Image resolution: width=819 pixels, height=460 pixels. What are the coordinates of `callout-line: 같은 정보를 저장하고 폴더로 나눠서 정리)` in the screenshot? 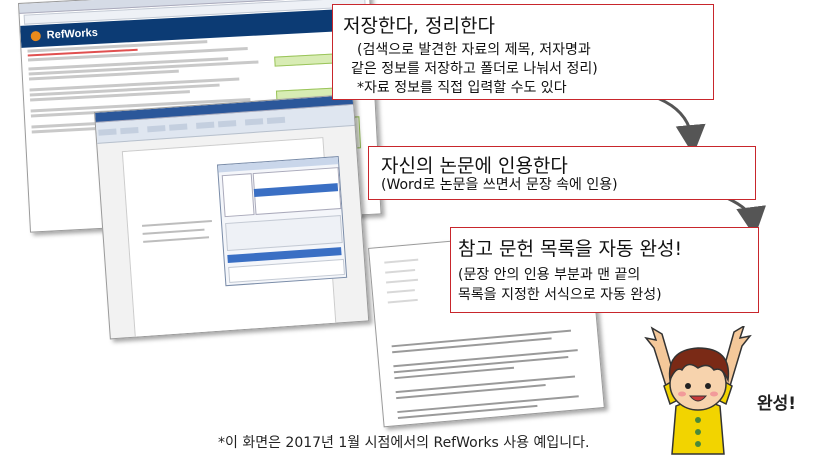 It's located at (474, 69).